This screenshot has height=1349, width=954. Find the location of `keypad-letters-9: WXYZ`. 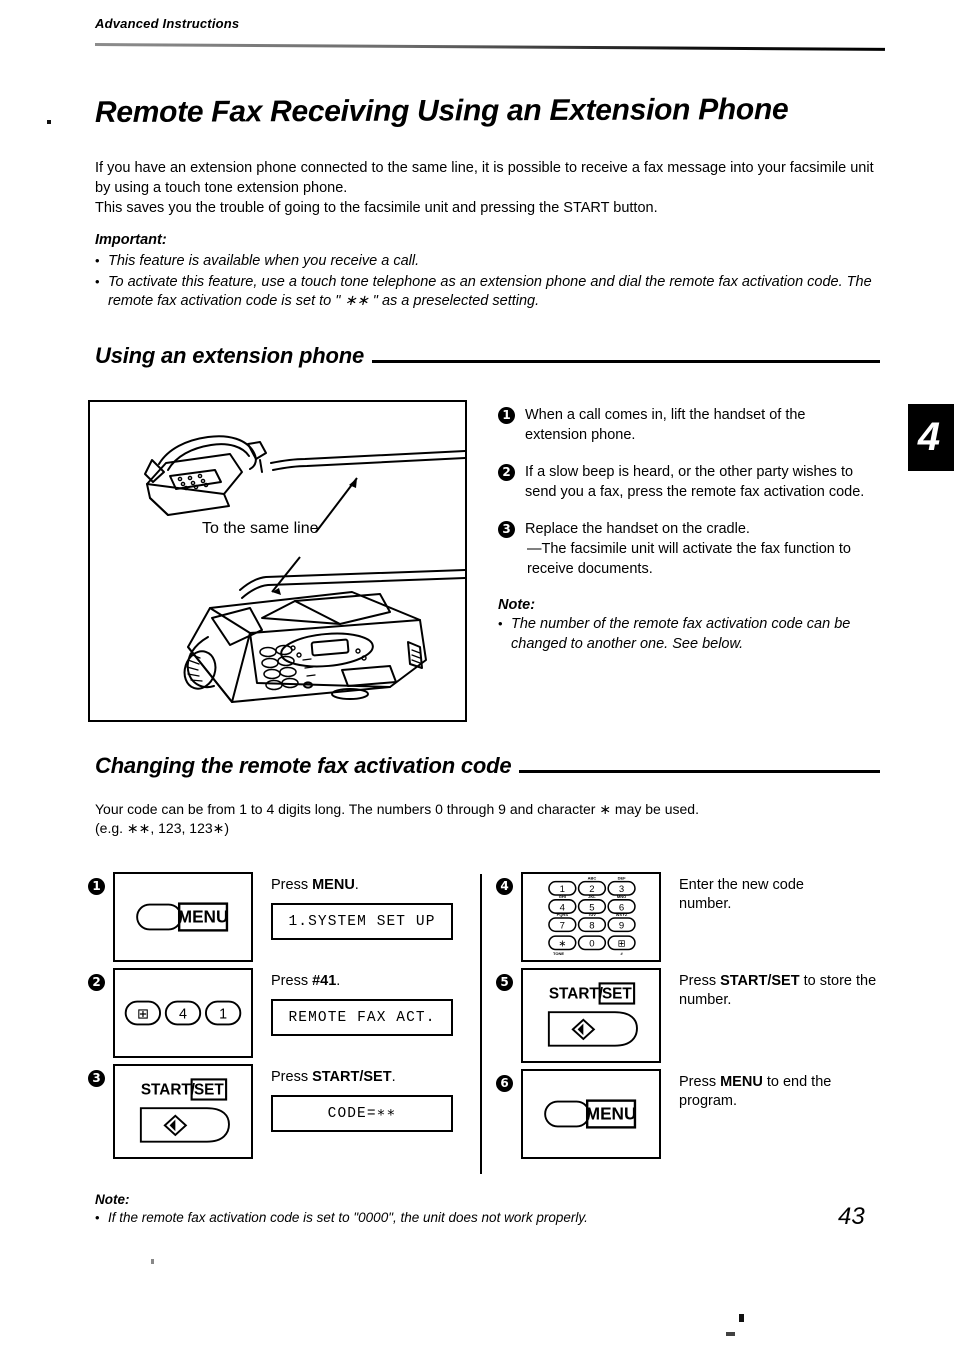

keypad-letters-9: WXYZ is located at coordinates (622, 914).